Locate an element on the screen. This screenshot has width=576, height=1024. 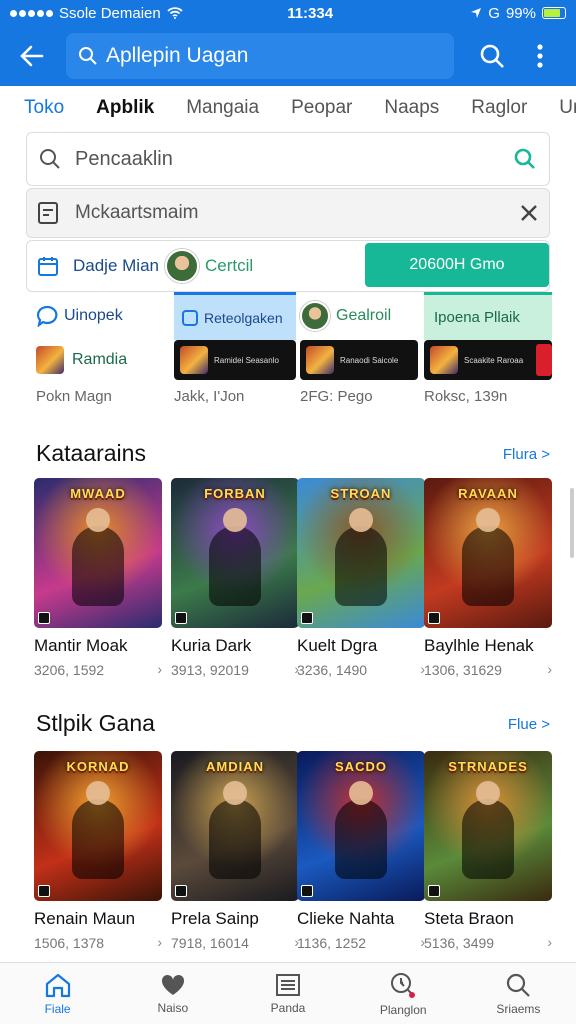
promo-item: Uinopek Ramdia Pokn Magn is located at coordinates (101, 352).